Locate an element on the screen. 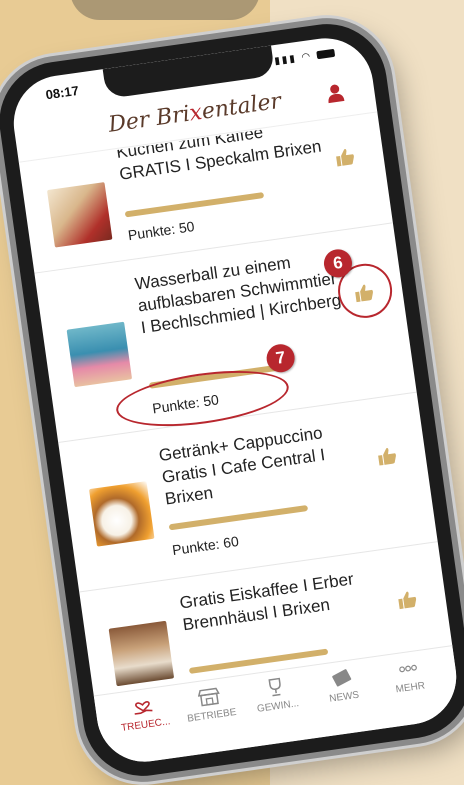 This screenshot has height=785, width=464. tab-news: NEWS is located at coordinates (344, 701).